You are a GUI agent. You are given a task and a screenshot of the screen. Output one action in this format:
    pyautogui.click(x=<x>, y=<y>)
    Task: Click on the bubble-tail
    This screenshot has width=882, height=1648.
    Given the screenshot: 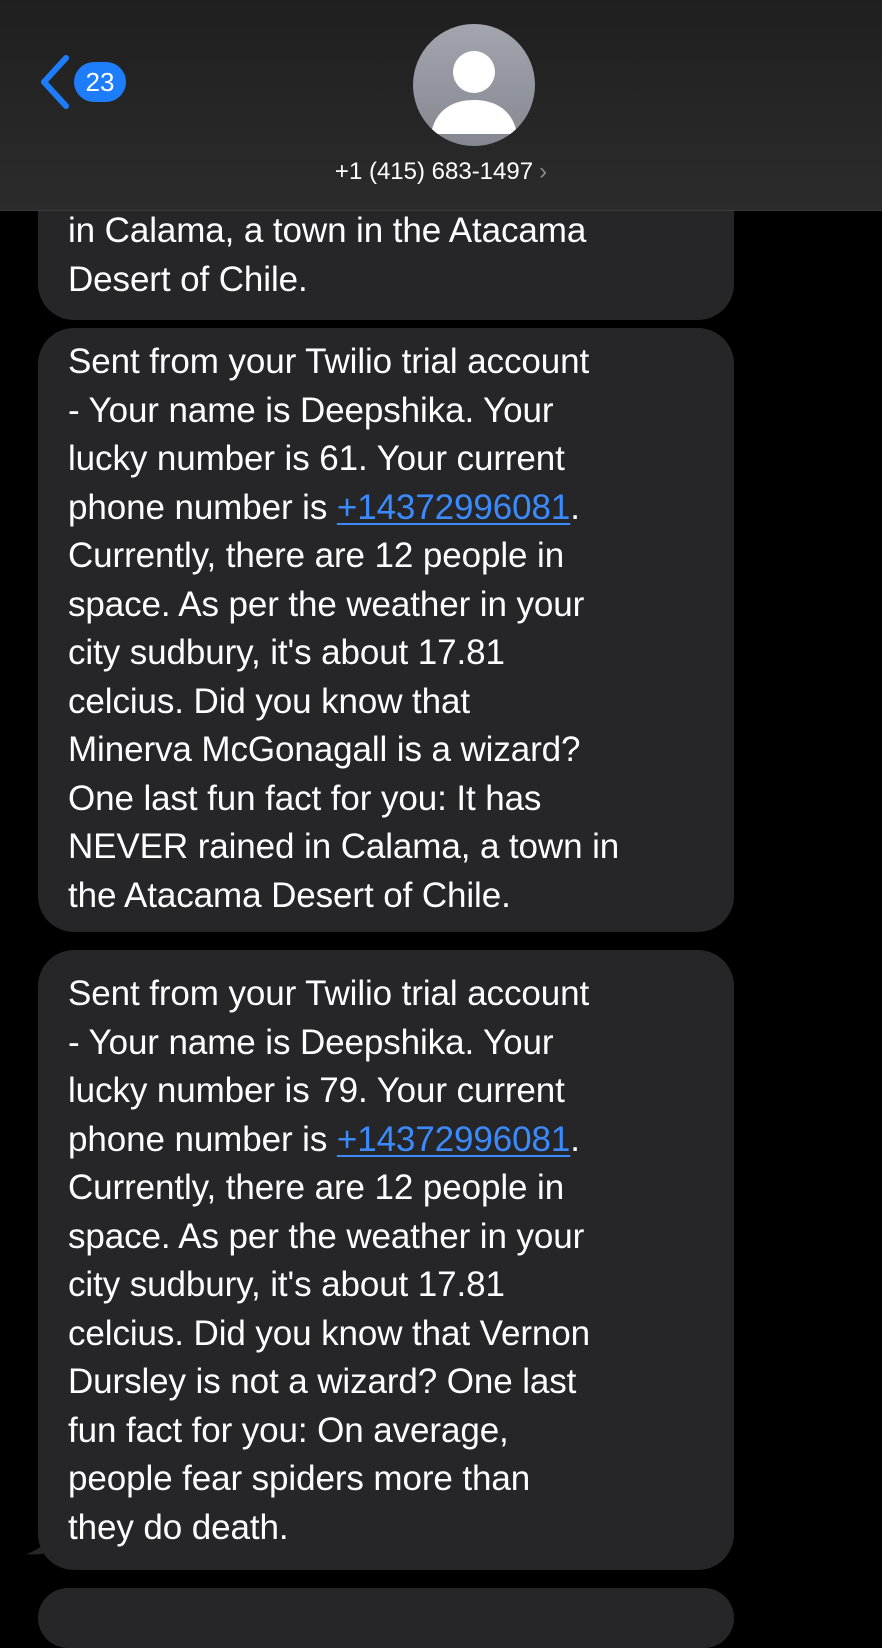 What is the action you would take?
    pyautogui.click(x=46, y=1535)
    